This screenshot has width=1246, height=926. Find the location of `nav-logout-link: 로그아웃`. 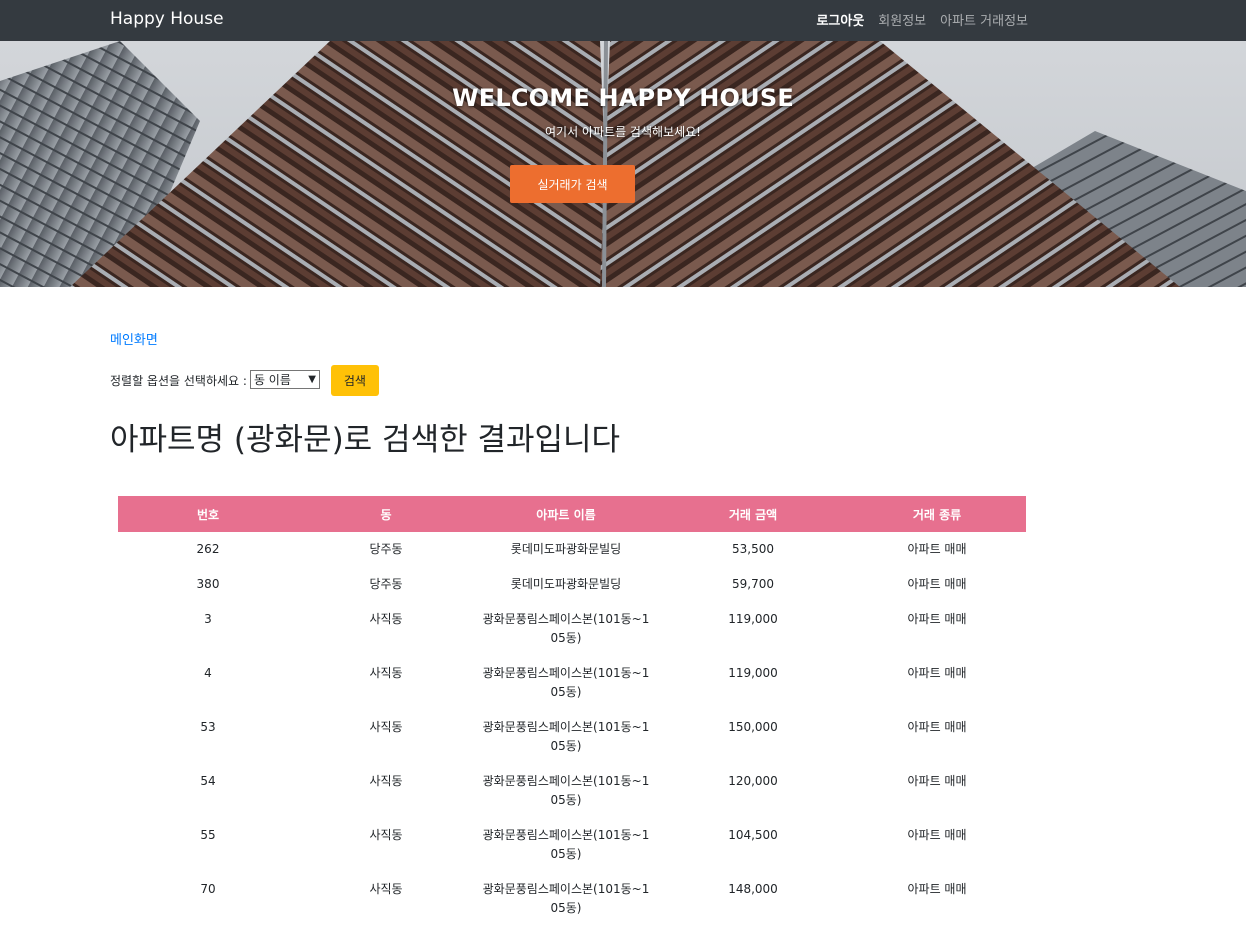

nav-logout-link: 로그아웃 is located at coordinates (840, 19).